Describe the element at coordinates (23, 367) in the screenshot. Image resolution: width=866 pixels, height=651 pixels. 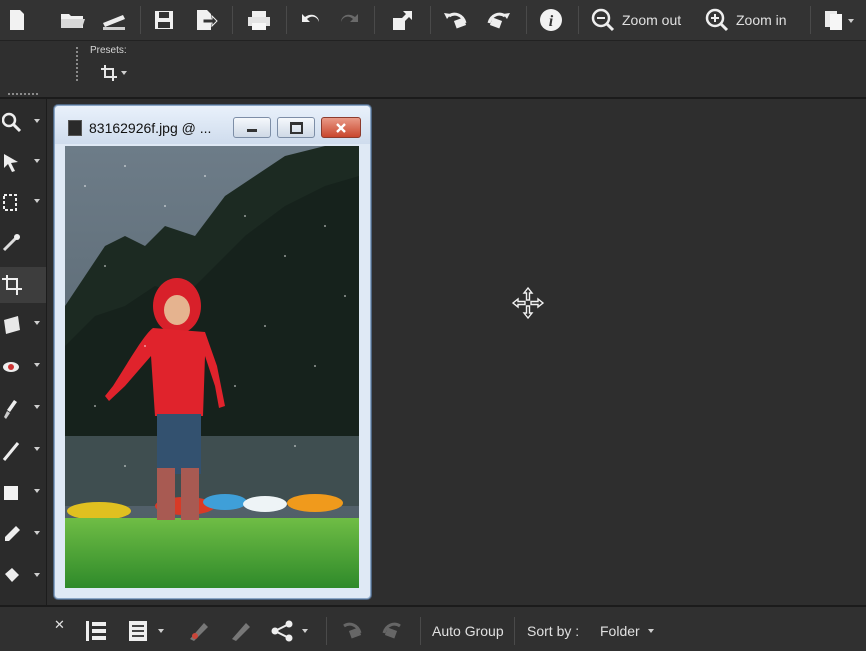
I see `red-eye-tool` at that location.